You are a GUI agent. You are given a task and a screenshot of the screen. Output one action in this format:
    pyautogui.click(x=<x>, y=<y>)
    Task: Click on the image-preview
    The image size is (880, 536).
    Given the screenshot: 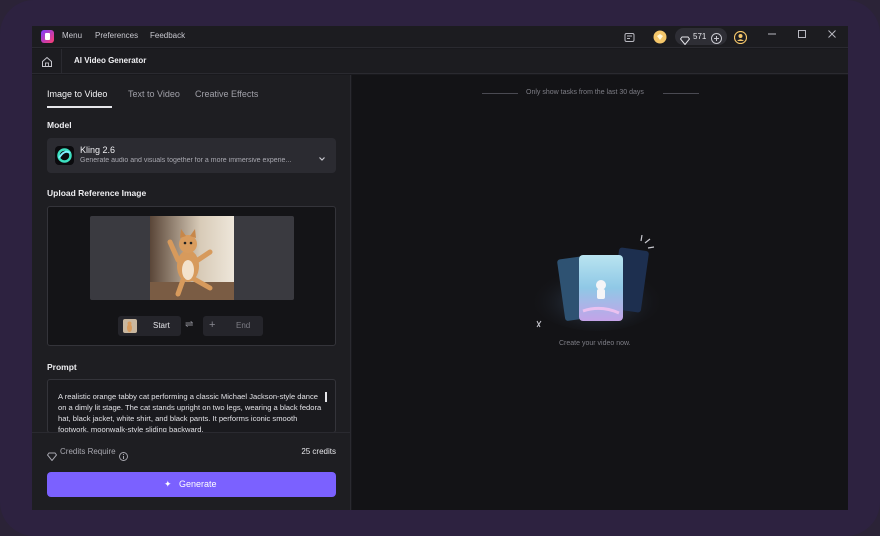 What is the action you would take?
    pyautogui.click(x=192, y=258)
    